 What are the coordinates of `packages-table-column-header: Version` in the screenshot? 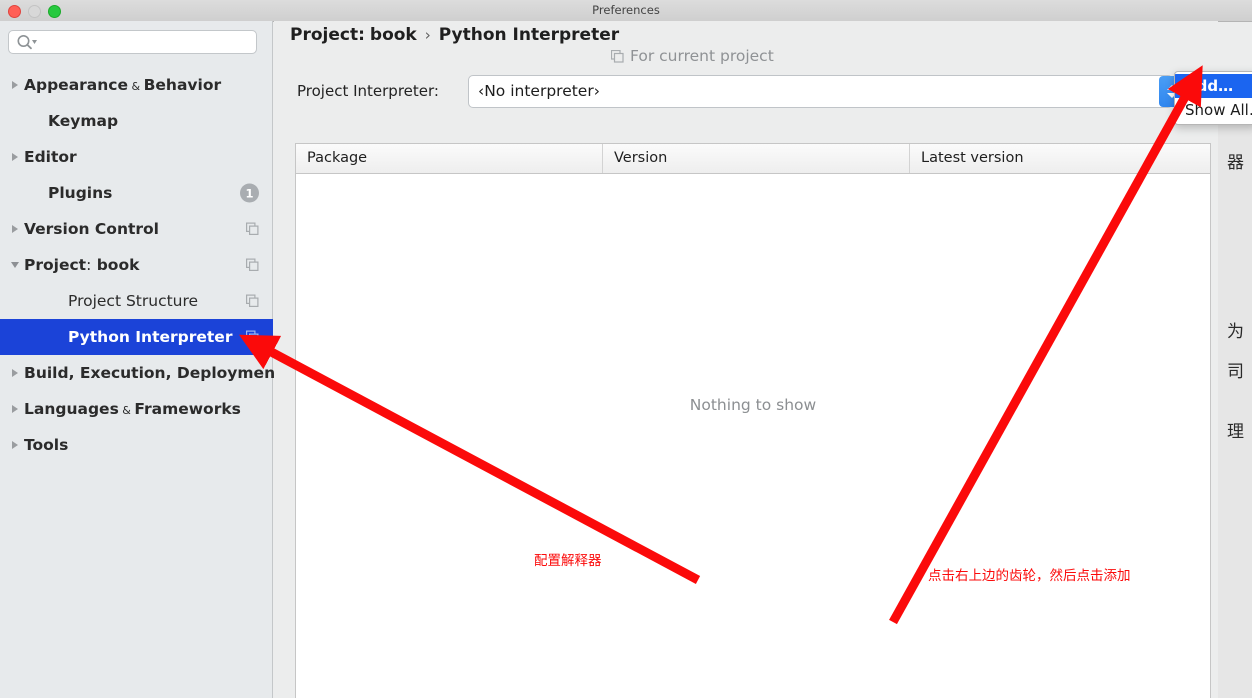 It's located at (756, 158).